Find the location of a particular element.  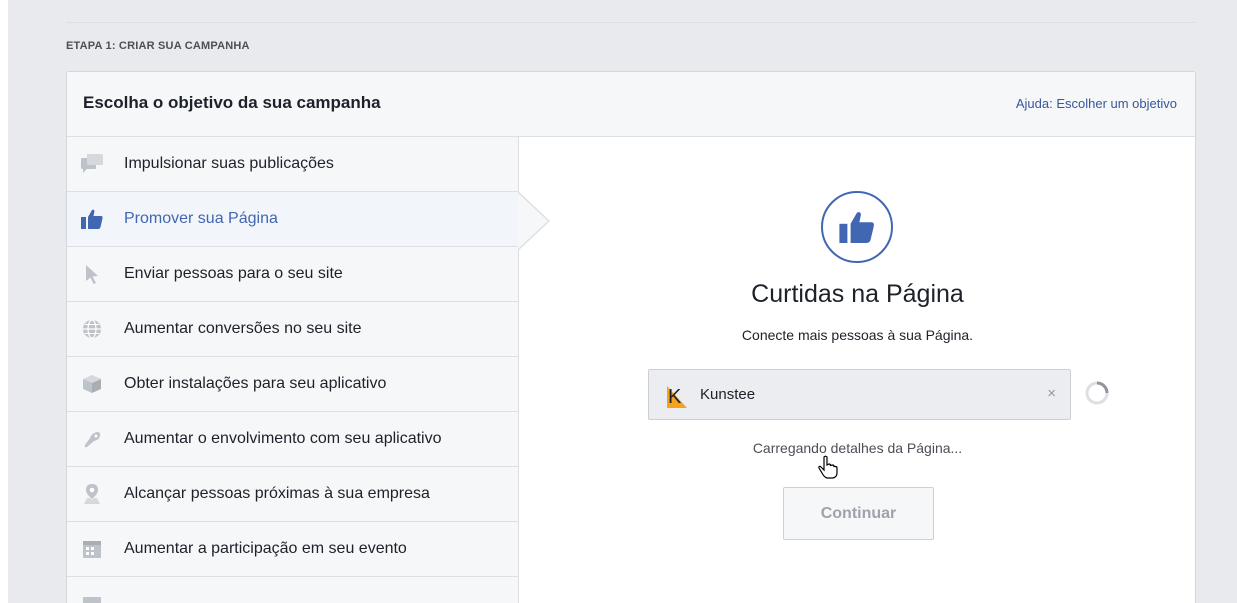

help-link: Ajuda: Escolher um objetivo is located at coordinates (1096, 103).